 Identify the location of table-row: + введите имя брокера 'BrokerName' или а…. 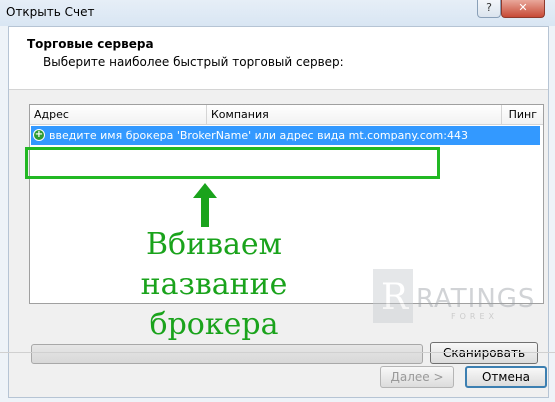
(285, 135).